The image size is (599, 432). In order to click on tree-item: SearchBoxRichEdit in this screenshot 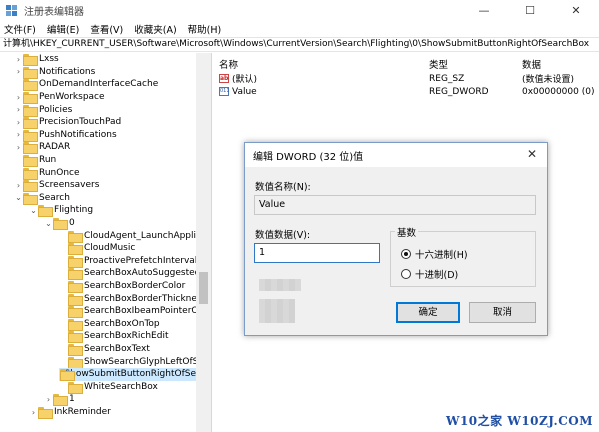, I will do `click(114, 337)`.